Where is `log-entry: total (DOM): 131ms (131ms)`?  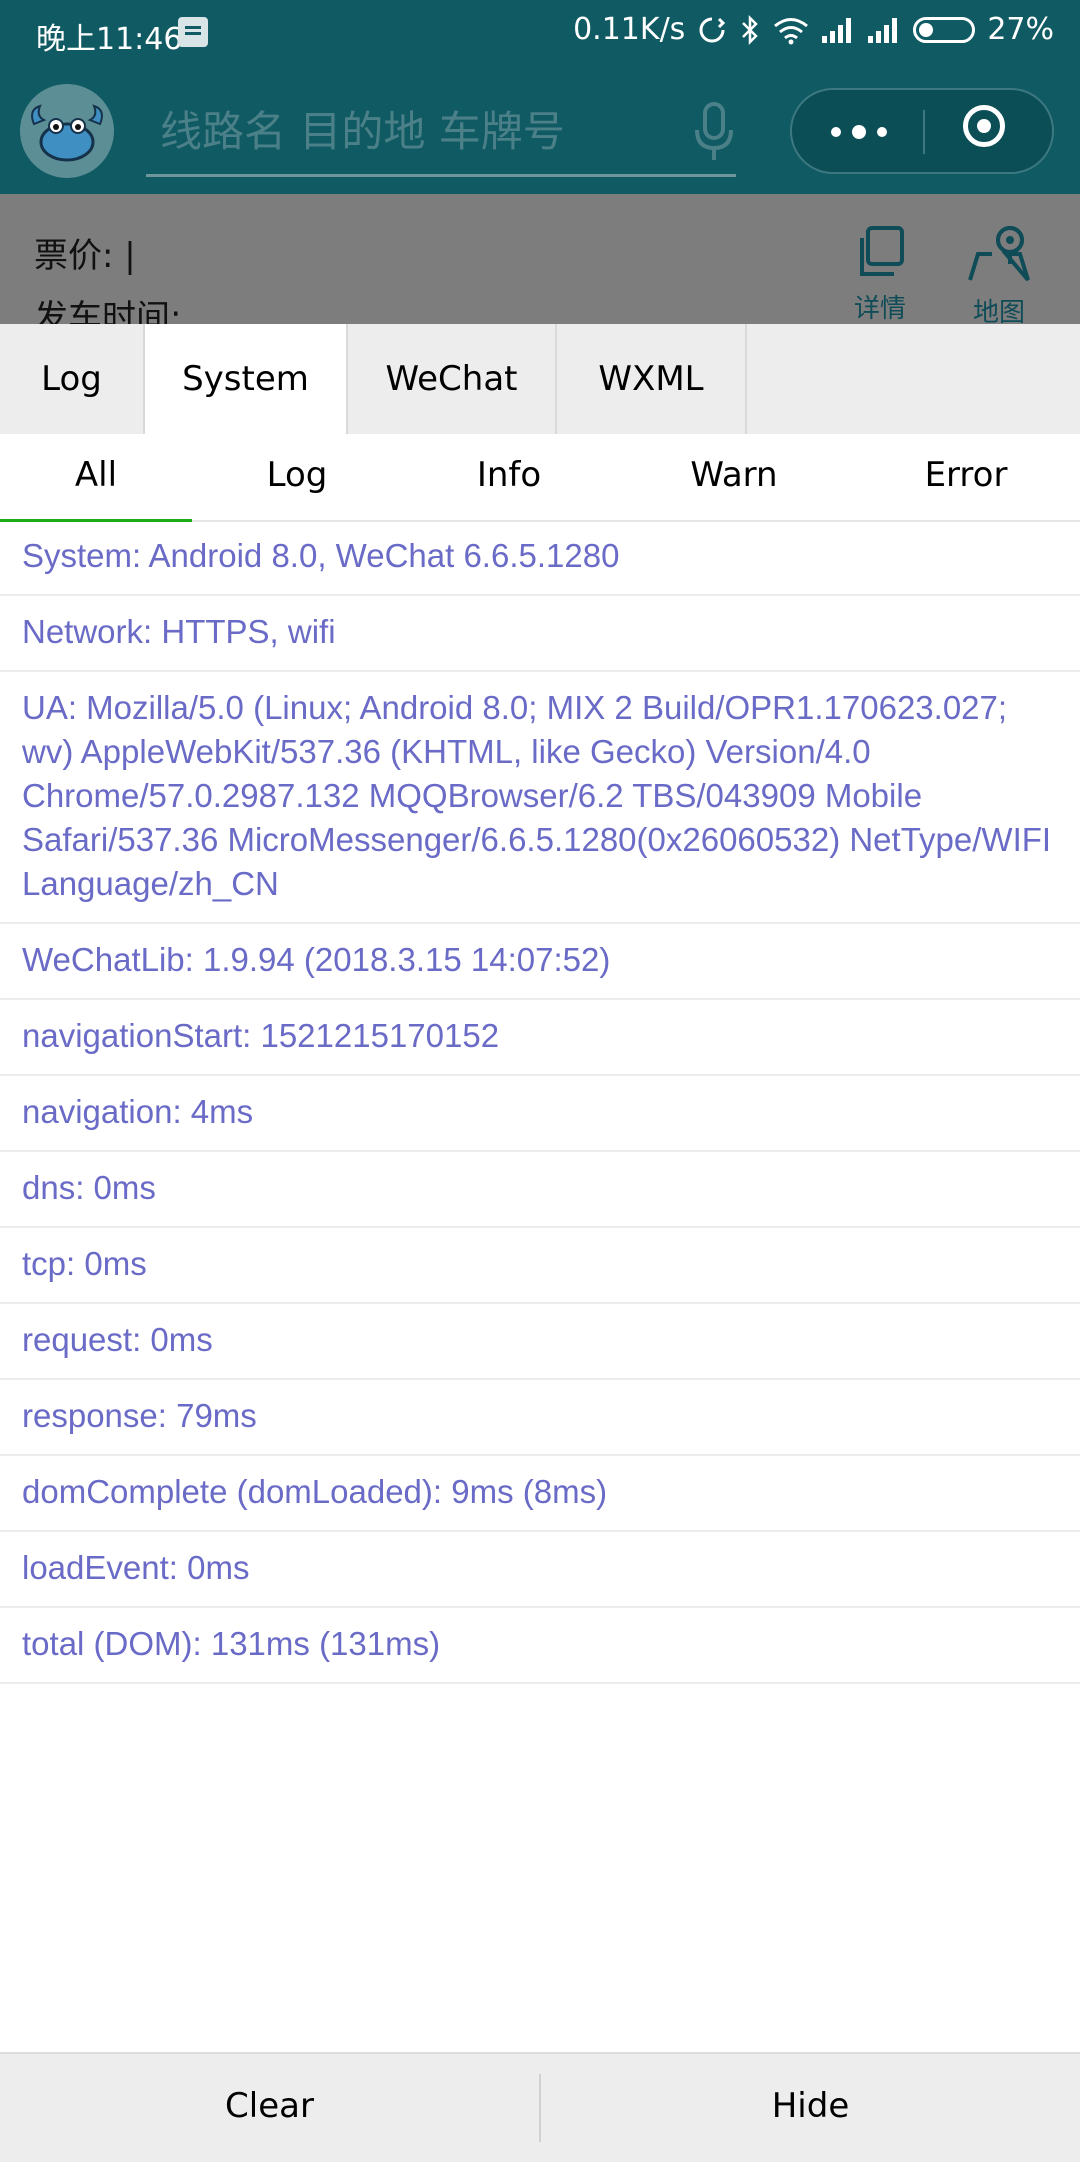
log-entry: total (DOM): 131ms (131ms) is located at coordinates (540, 1646).